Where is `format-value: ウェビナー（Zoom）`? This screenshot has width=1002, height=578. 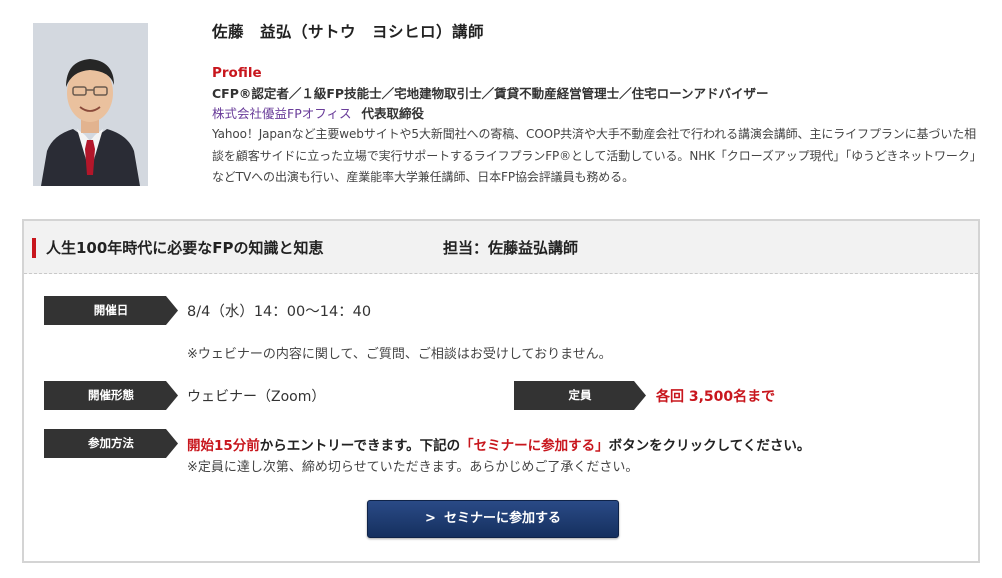 format-value: ウェビナー（Zoom） is located at coordinates (256, 397).